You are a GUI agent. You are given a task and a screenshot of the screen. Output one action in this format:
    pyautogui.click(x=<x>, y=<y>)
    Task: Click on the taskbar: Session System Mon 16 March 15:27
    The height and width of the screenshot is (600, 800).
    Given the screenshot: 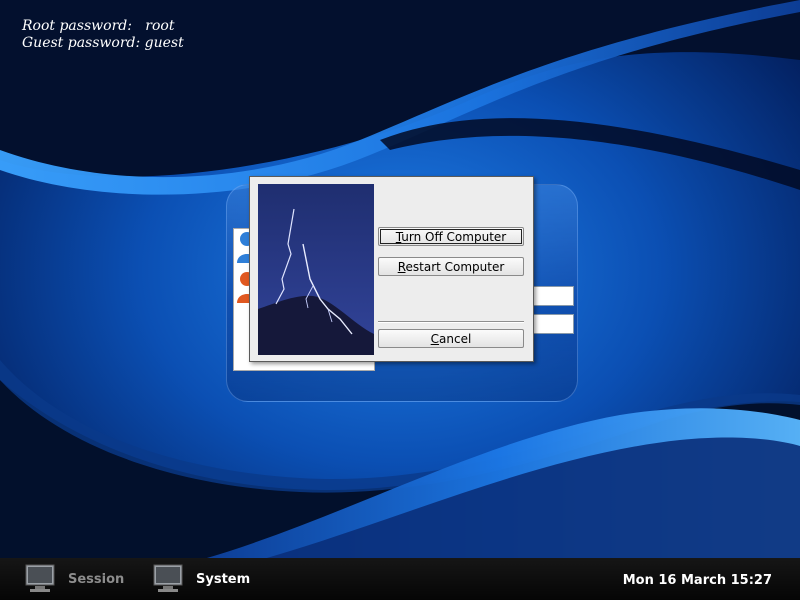 What is the action you would take?
    pyautogui.click(x=400, y=579)
    